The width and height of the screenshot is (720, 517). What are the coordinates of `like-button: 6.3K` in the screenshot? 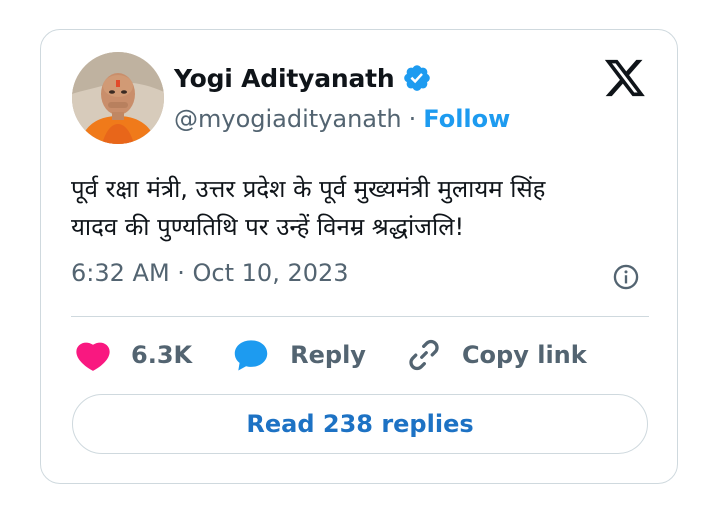 It's located at (133, 355).